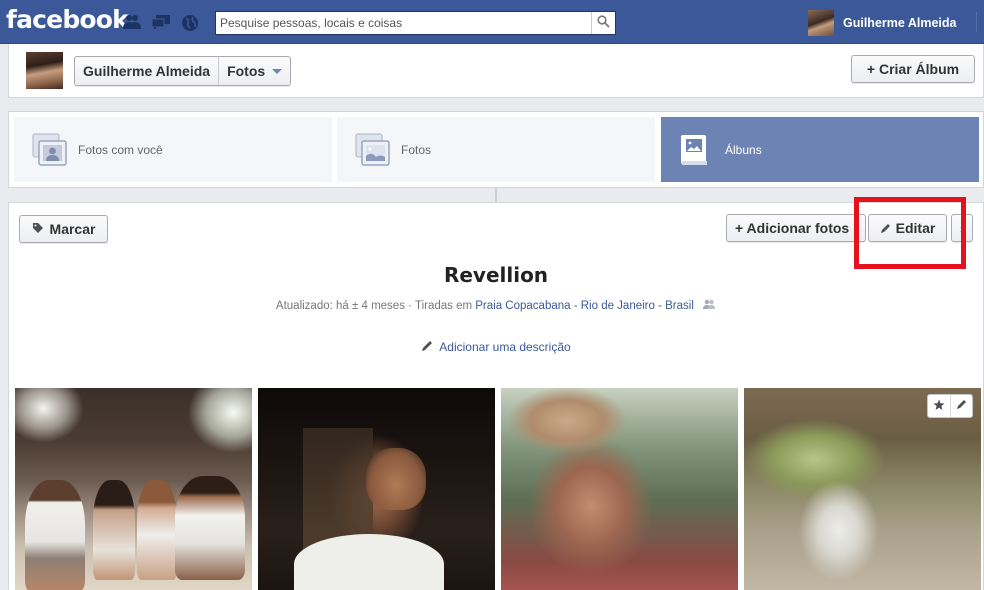 Image resolution: width=984 pixels, height=590 pixels. I want to click on tag-button: Marcar, so click(63, 229).